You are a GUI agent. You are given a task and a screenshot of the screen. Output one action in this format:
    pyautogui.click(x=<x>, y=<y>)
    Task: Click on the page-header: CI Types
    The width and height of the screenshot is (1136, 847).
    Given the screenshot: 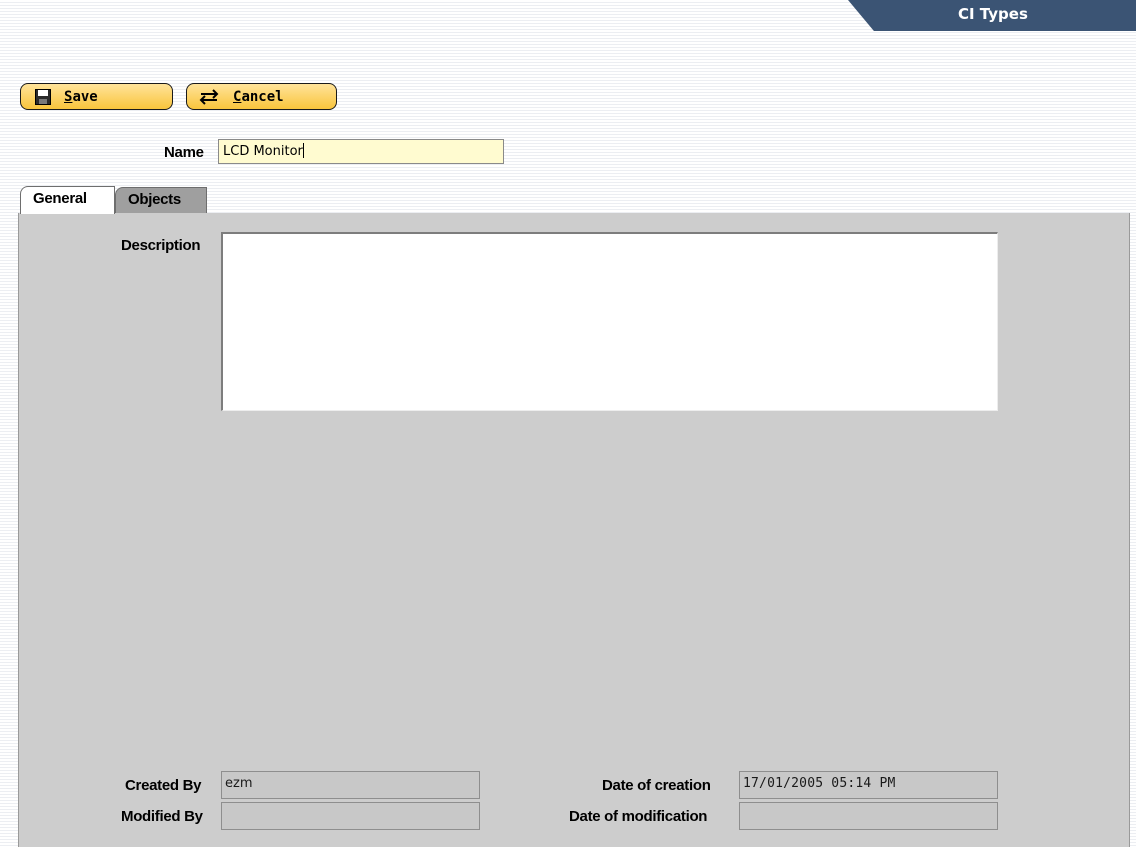 What is the action you would take?
    pyautogui.click(x=992, y=15)
    